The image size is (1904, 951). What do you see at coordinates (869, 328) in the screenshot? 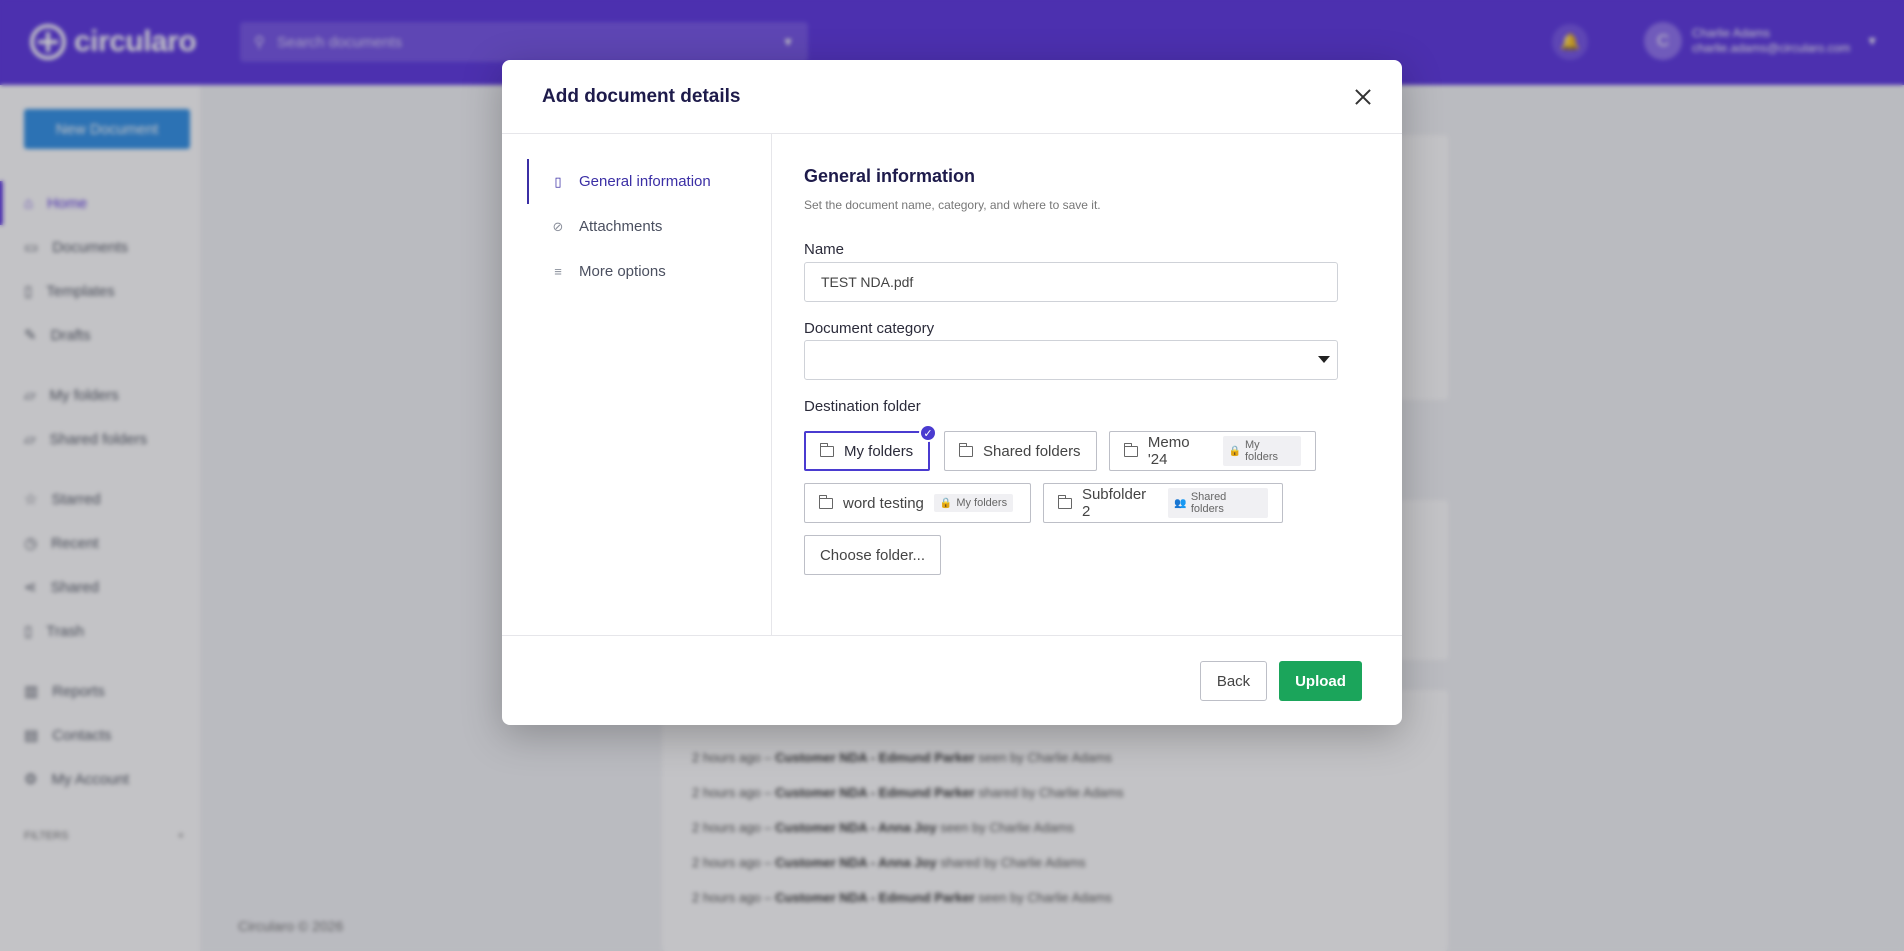
I see `category-label: Document category` at bounding box center [869, 328].